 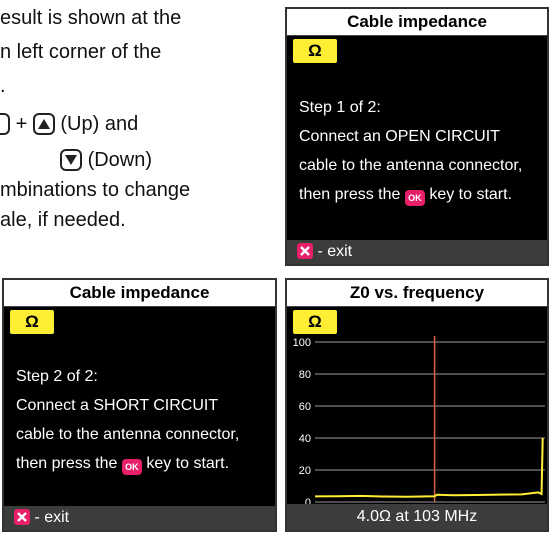 What do you see at coordinates (417, 517) in the screenshot?
I see `cursor-readout: 4.0Ω at 103 MHz` at bounding box center [417, 517].